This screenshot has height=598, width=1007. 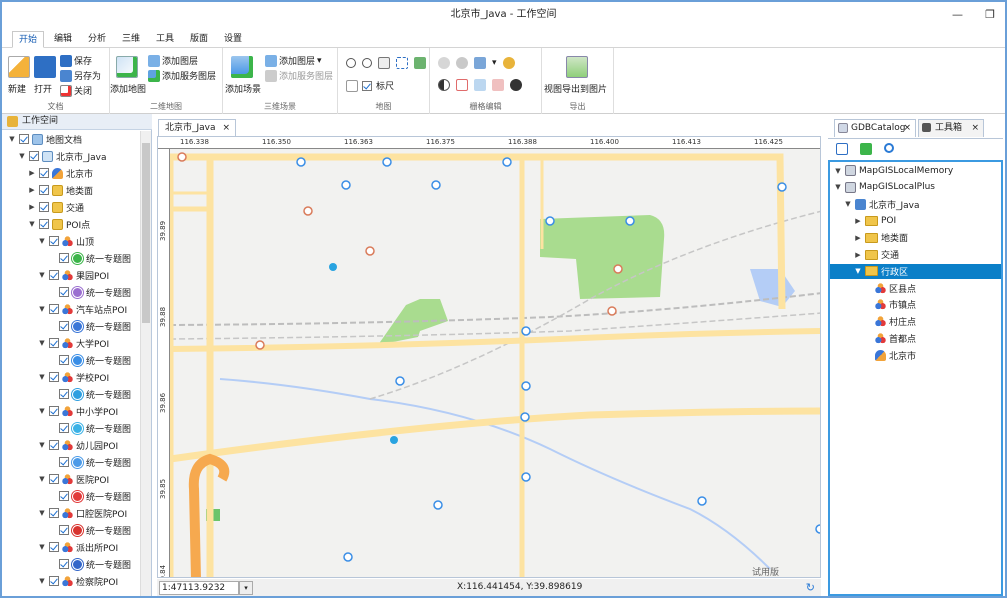 What do you see at coordinates (444, 85) in the screenshot?
I see `contrast-icon` at bounding box center [444, 85].